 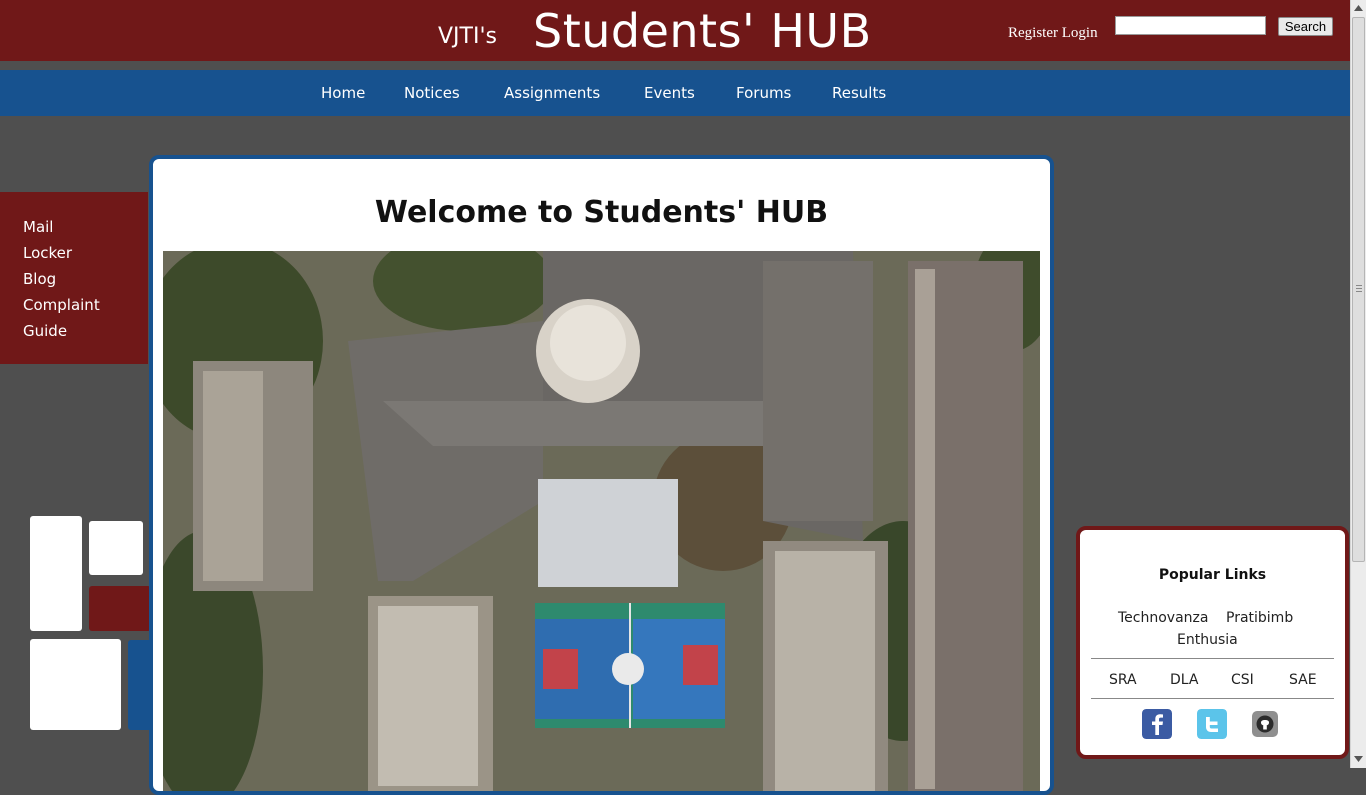 What do you see at coordinates (702, 31) in the screenshot?
I see `site-title: Students' HUB` at bounding box center [702, 31].